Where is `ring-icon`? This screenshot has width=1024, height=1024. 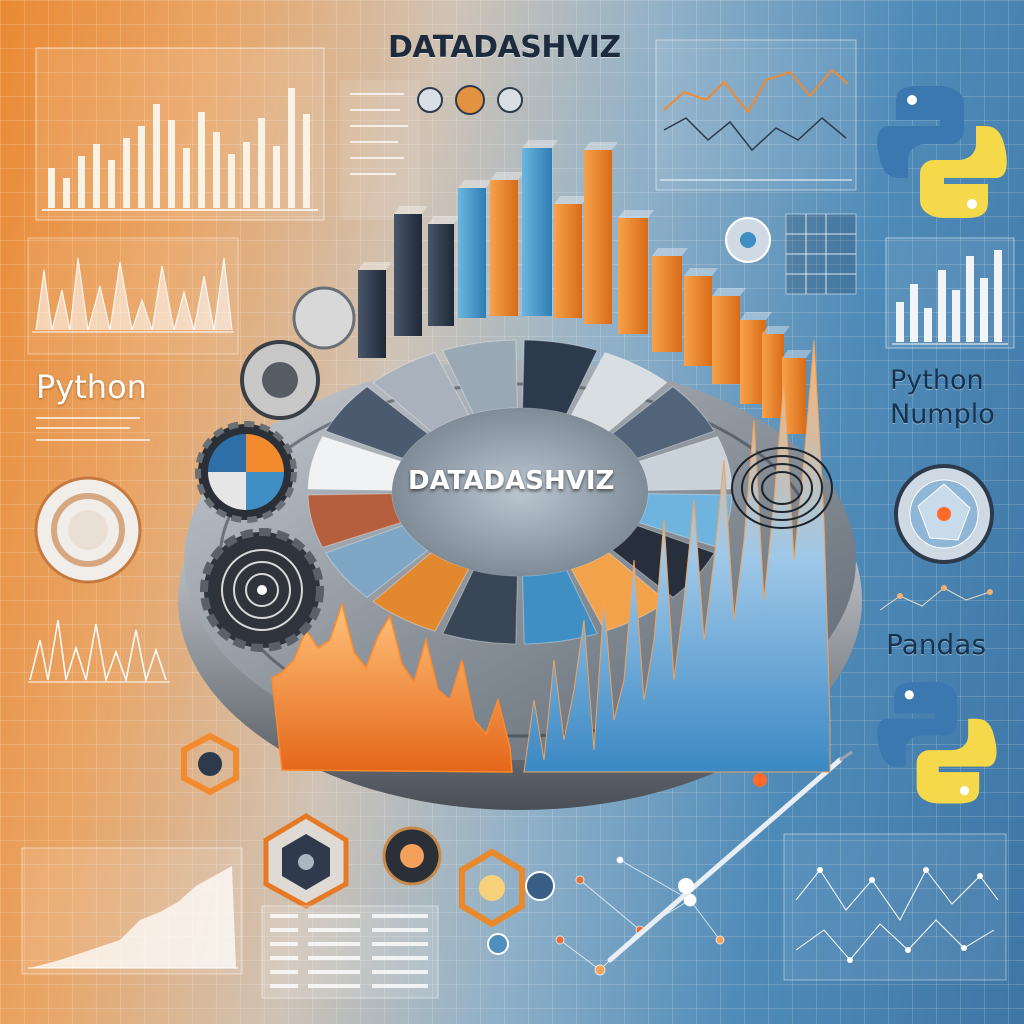
ring-icon is located at coordinates (88, 530).